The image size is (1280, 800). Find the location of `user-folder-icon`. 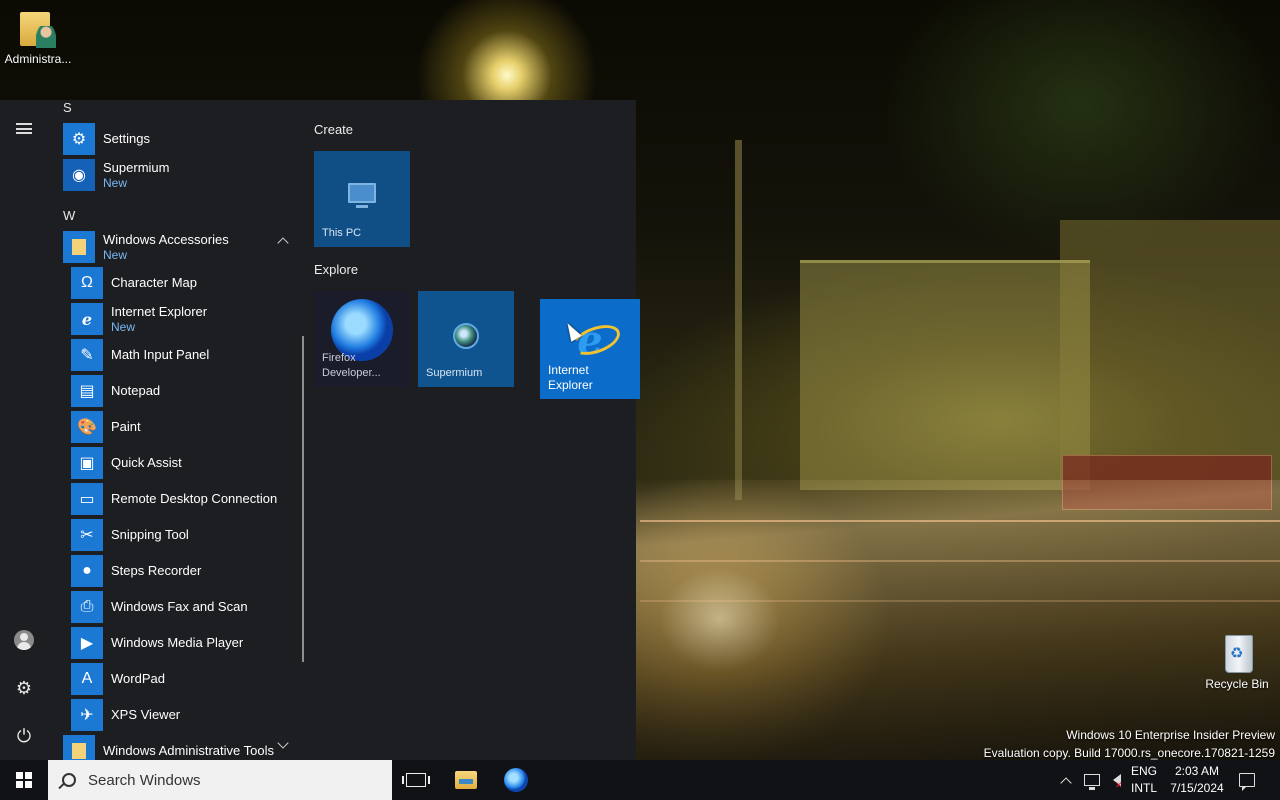

user-folder-icon is located at coordinates (38, 28).